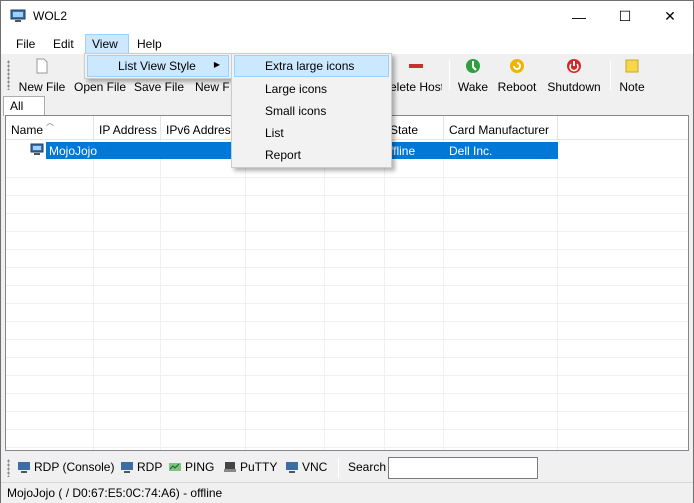  What do you see at coordinates (416, 66) in the screenshot?
I see `delete-host-icon` at bounding box center [416, 66].